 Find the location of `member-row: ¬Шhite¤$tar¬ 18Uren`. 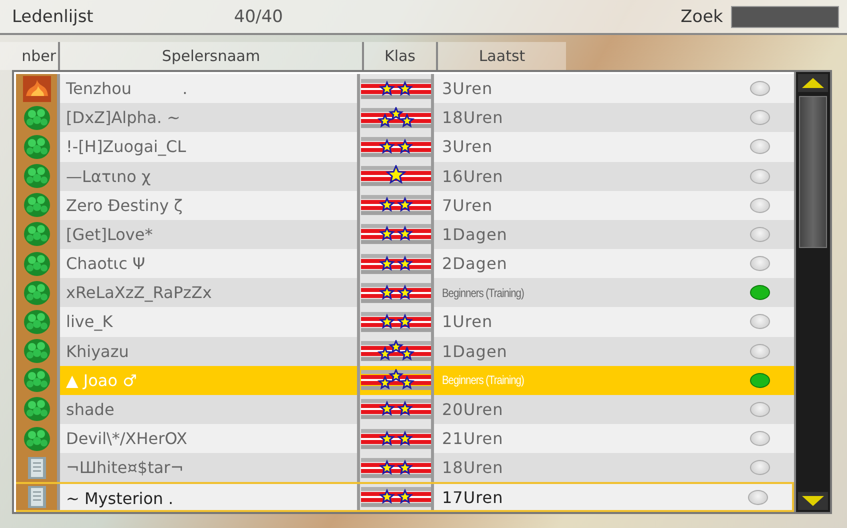

member-row: ¬Шhite¤$tar¬ 18Uren is located at coordinates (405, 467).